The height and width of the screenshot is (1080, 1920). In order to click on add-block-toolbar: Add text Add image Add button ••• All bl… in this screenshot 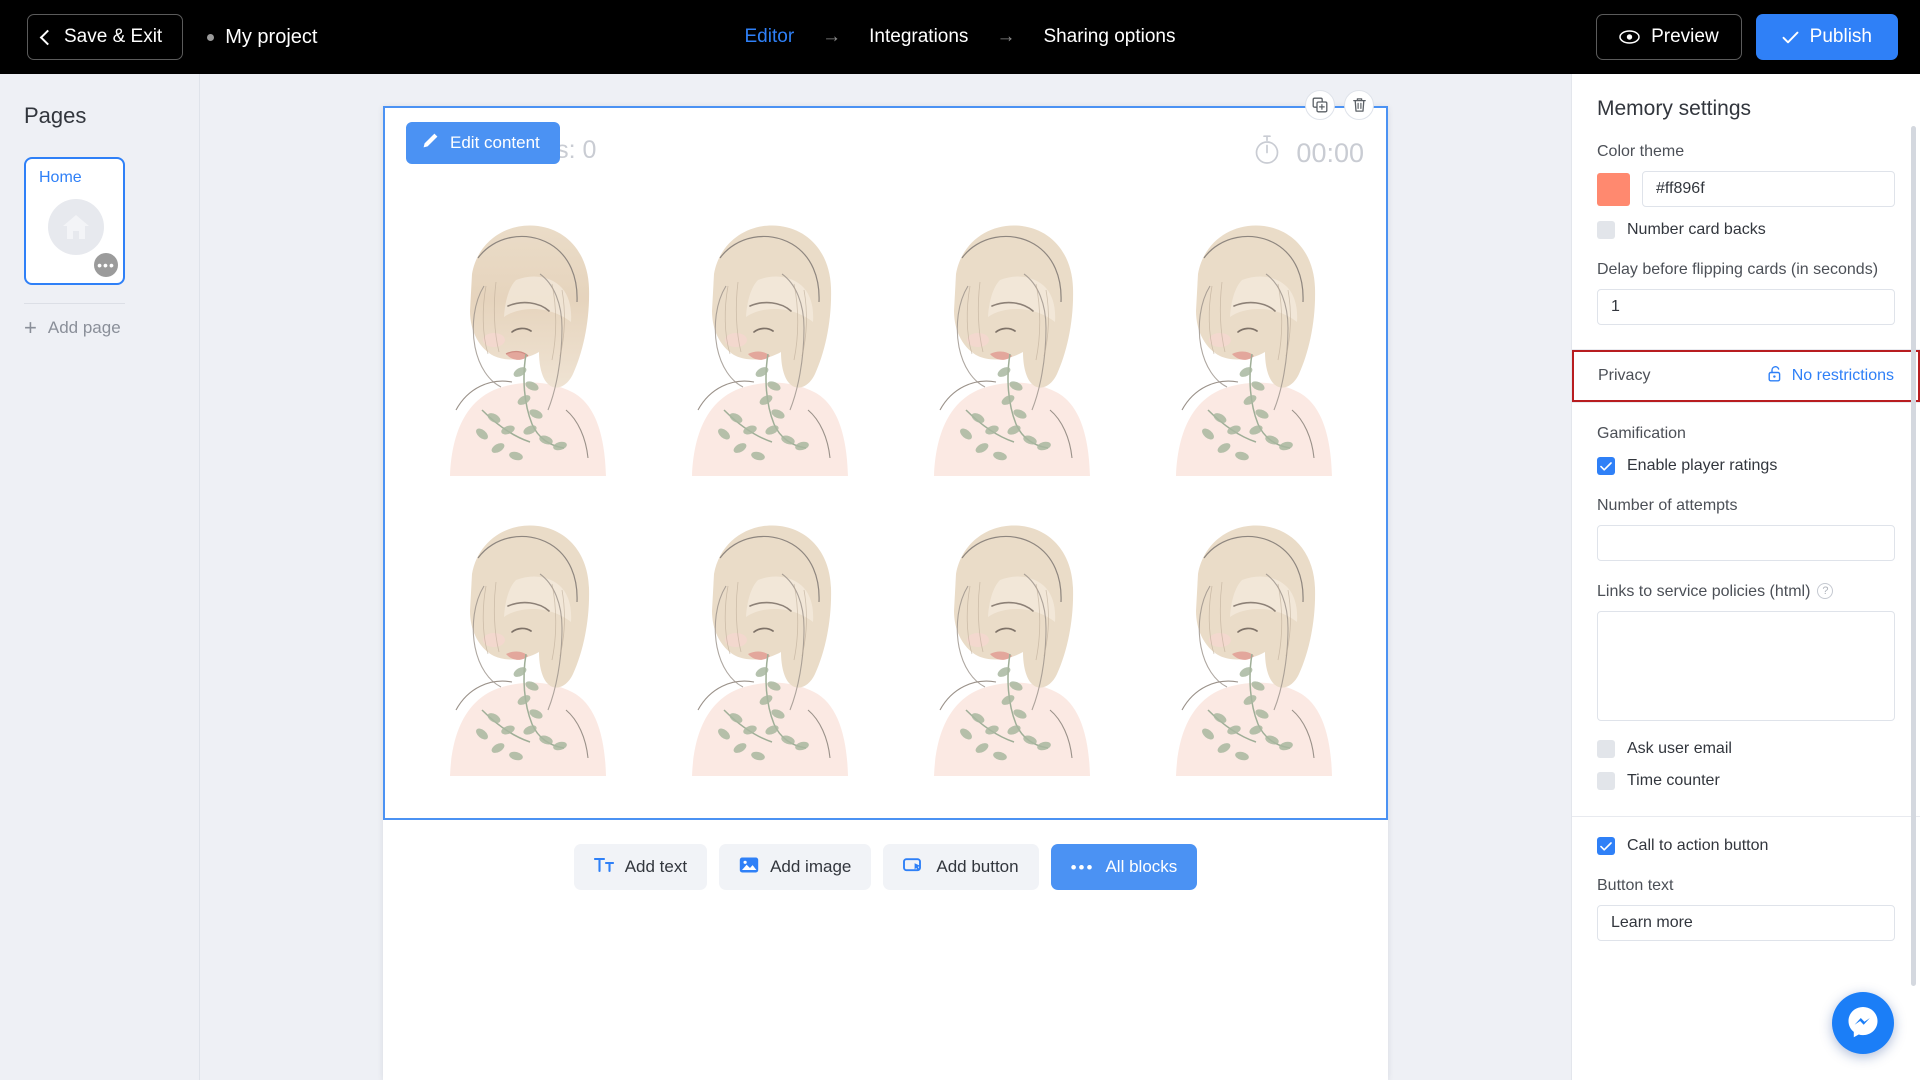, I will do `click(885, 867)`.